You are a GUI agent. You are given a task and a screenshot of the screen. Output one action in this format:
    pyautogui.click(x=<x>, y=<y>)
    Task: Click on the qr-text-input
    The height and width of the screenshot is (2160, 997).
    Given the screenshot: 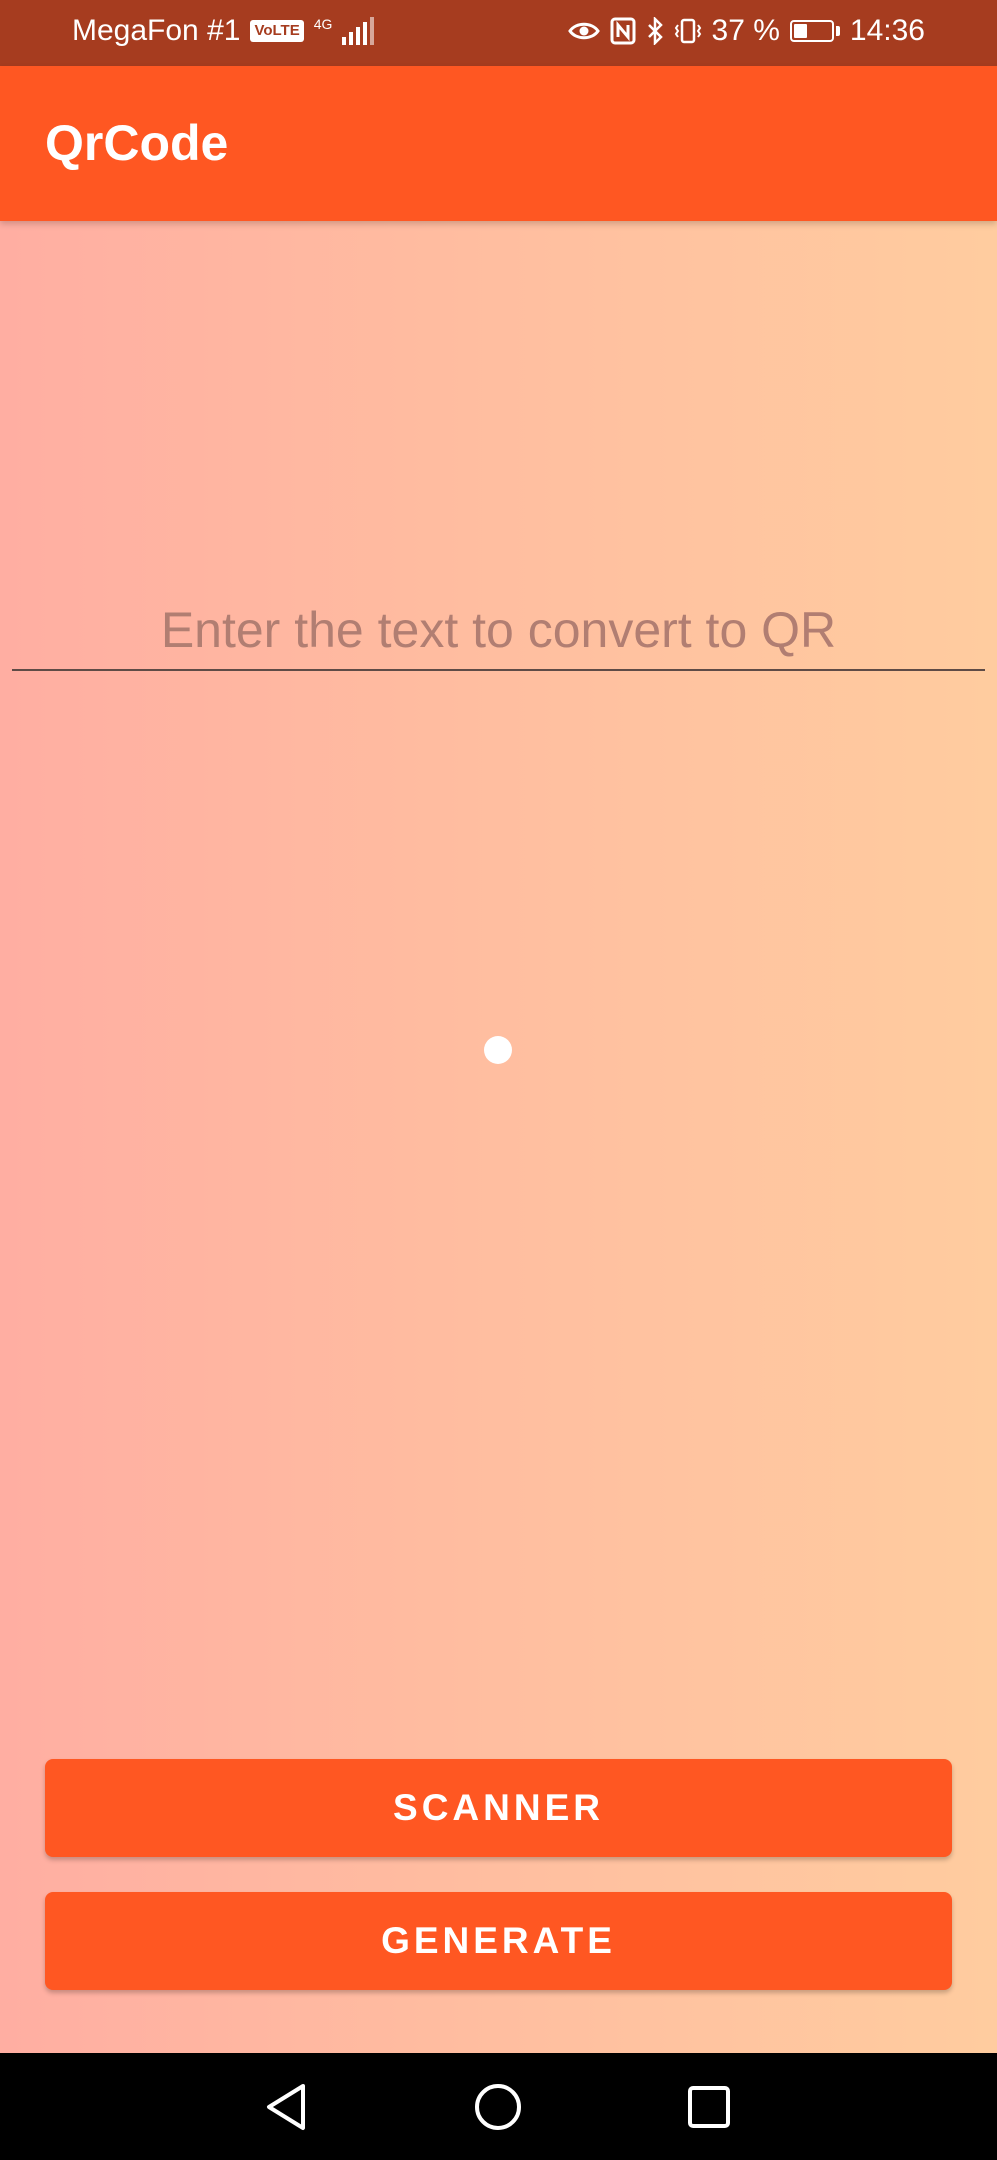 What is the action you would take?
    pyautogui.click(x=498, y=631)
    